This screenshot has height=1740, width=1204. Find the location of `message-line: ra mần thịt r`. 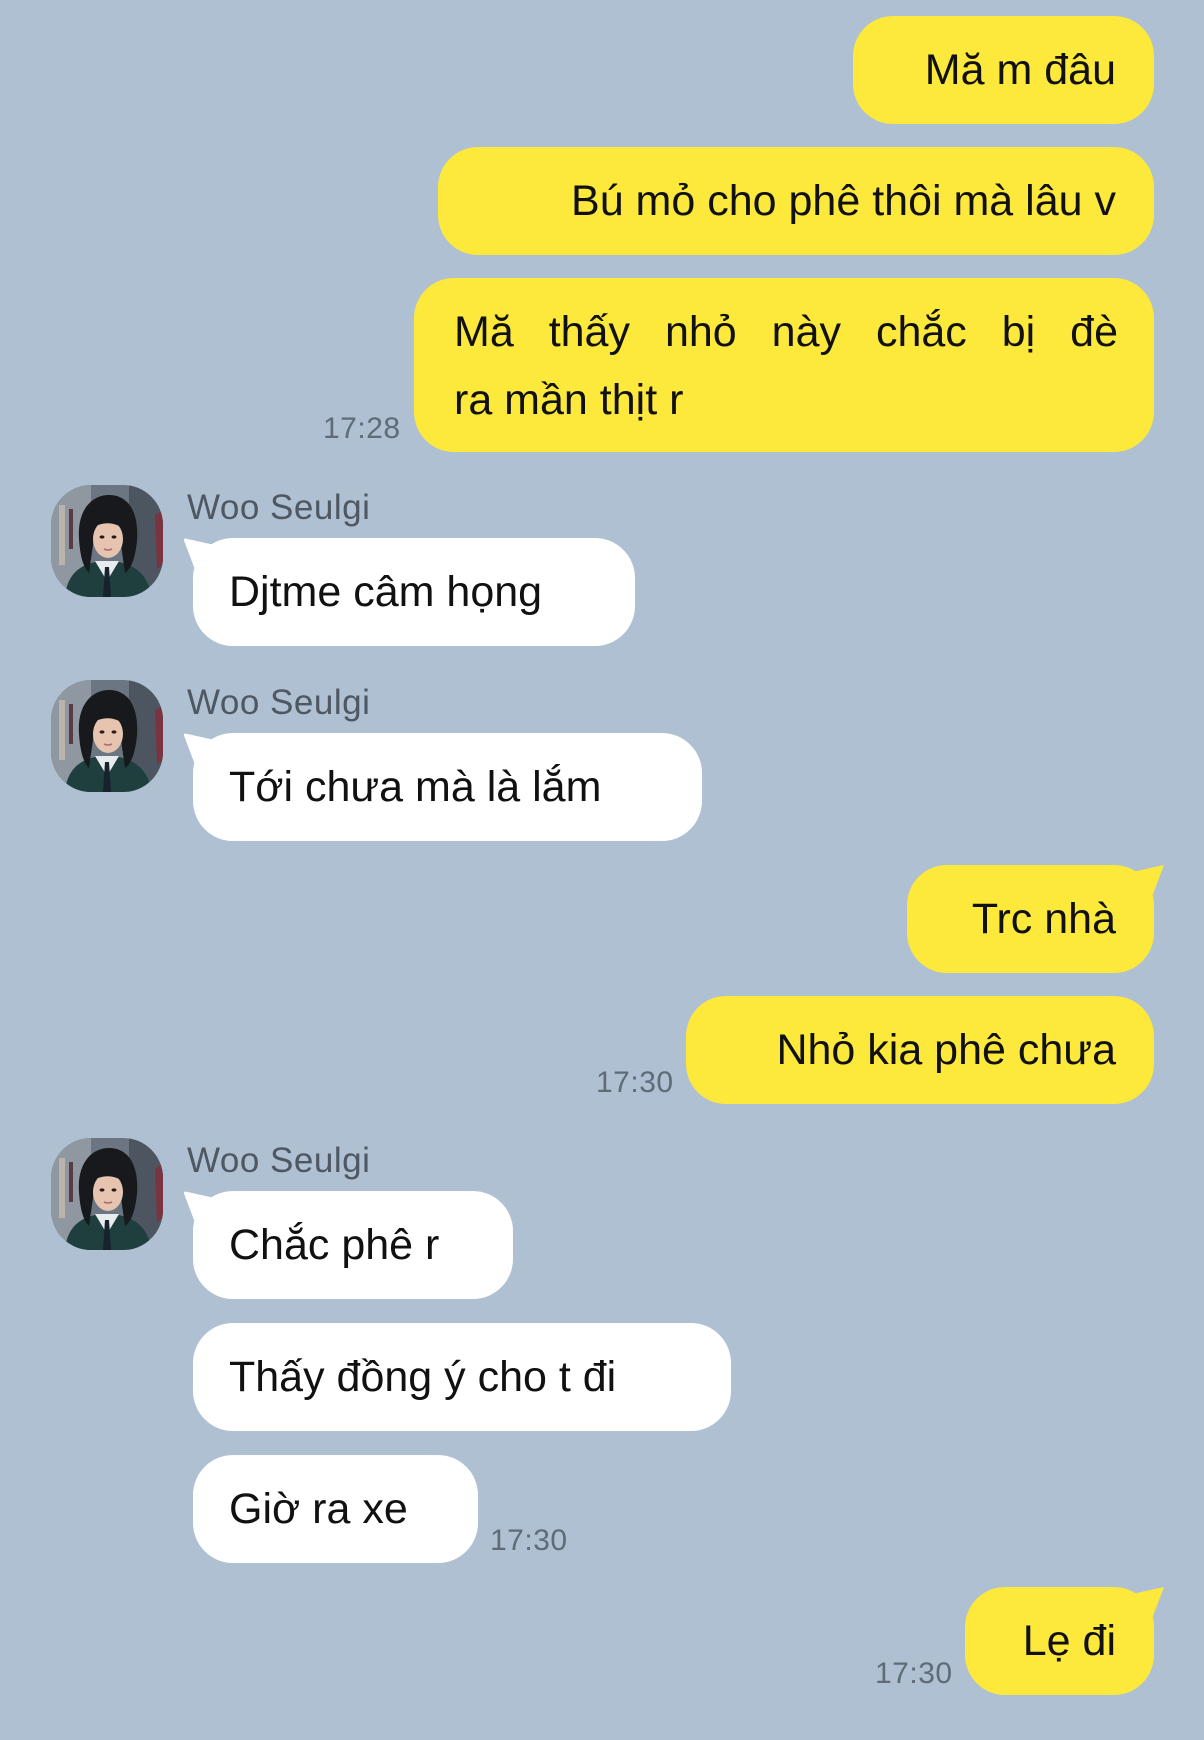

message-line: ra mần thịt r is located at coordinates (569, 400).